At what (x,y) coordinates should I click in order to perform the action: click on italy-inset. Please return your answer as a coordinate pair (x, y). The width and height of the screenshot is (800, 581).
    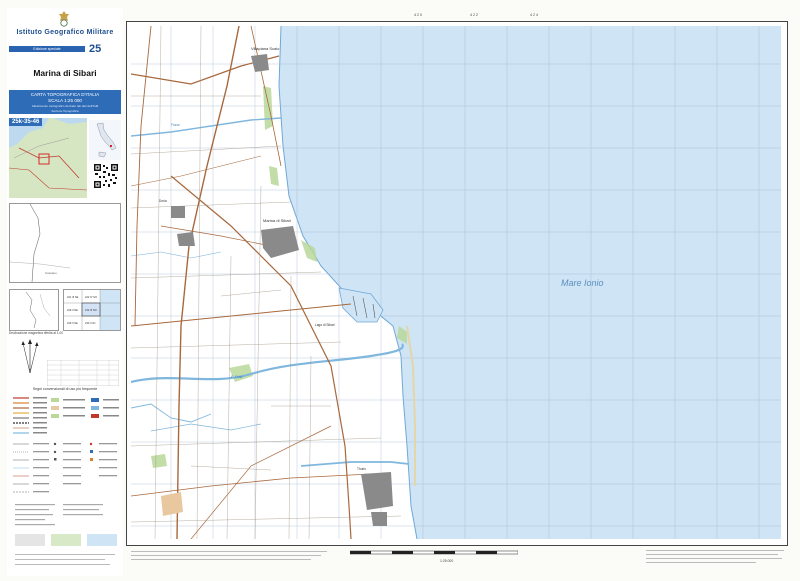
    Looking at the image, I should click on (105, 140).